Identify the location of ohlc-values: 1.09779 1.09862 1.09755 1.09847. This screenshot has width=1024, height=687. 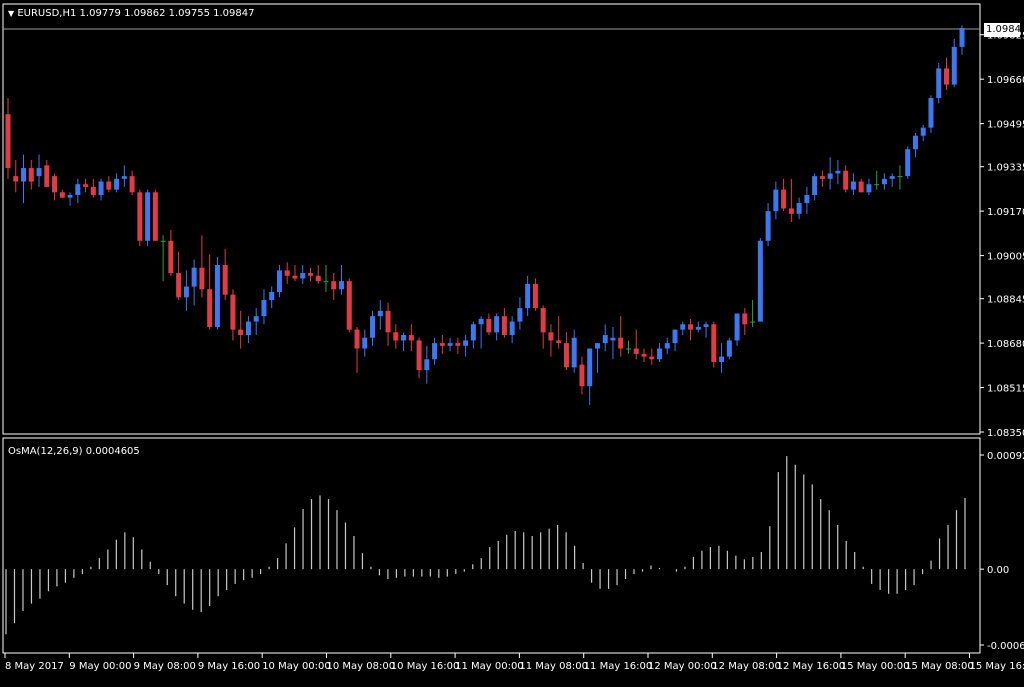
(167, 13).